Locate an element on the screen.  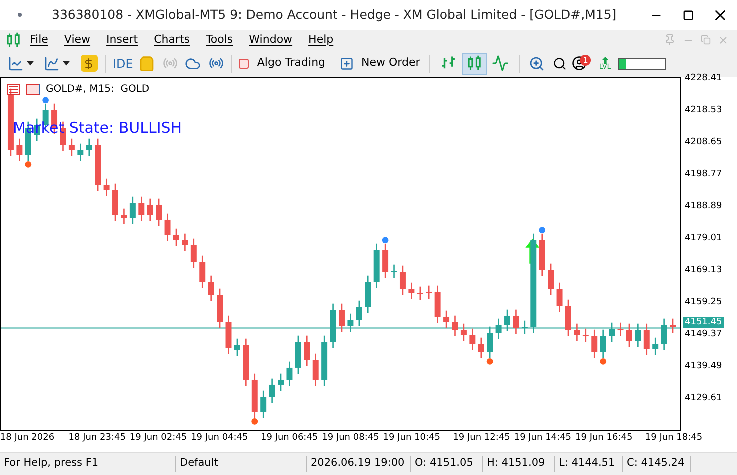
chart-template-icon is located at coordinates (33, 89).